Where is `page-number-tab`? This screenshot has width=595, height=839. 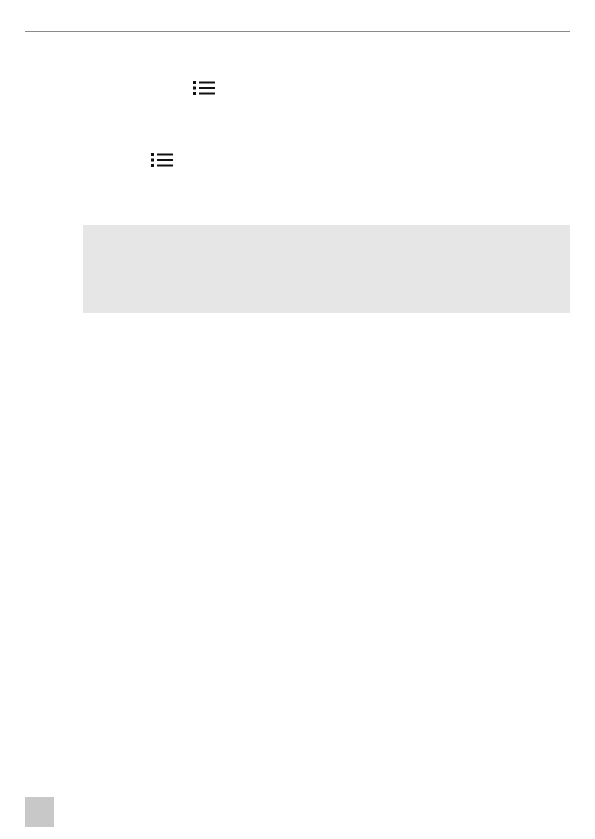 page-number-tab is located at coordinates (39, 812).